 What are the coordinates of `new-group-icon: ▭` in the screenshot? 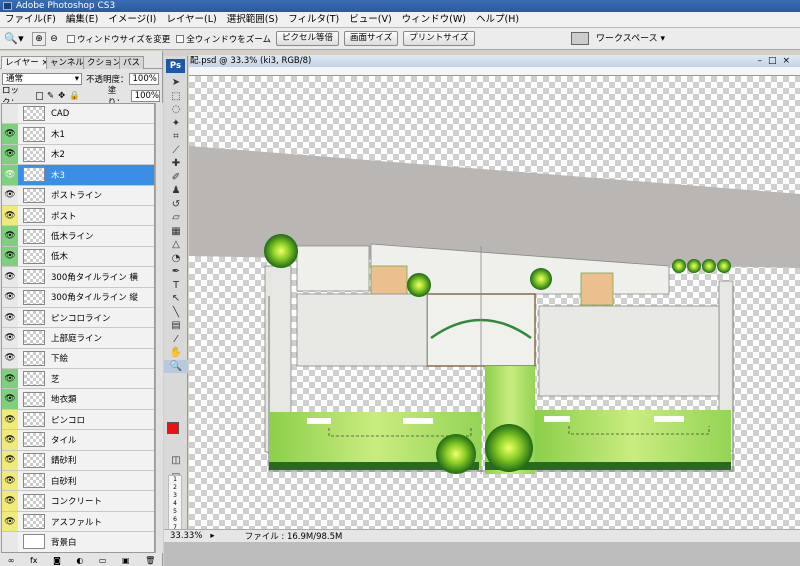 It's located at (103, 560).